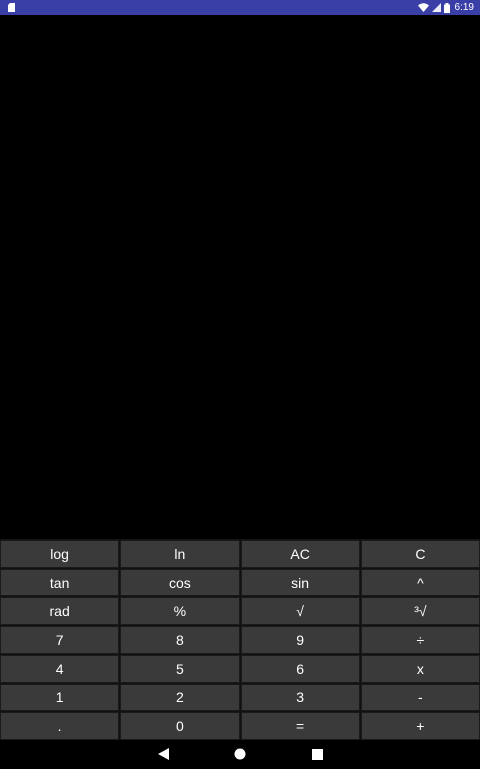 Image resolution: width=480 pixels, height=769 pixels. I want to click on key-9: 9, so click(300, 640).